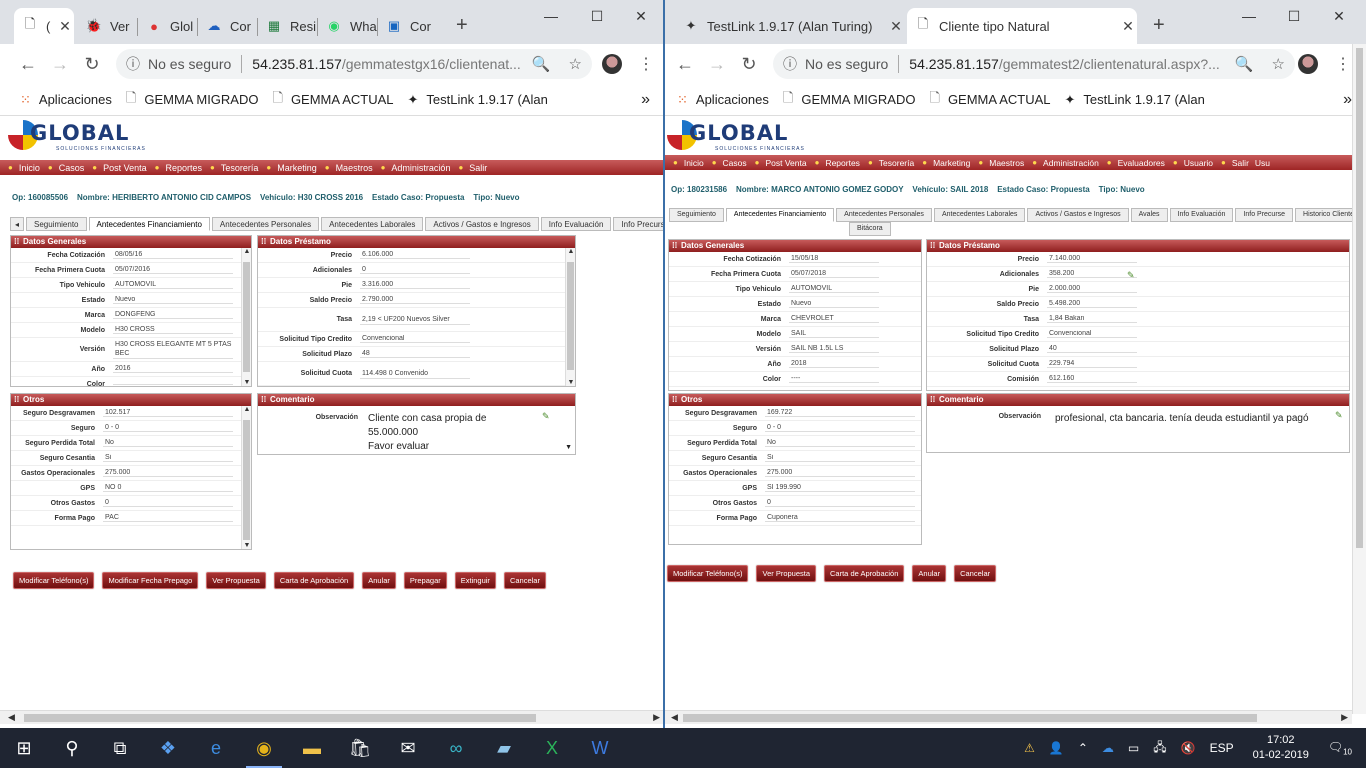 This screenshot has height=768, width=1366. What do you see at coordinates (173, 384) in the screenshot?
I see `field-value` at bounding box center [173, 384].